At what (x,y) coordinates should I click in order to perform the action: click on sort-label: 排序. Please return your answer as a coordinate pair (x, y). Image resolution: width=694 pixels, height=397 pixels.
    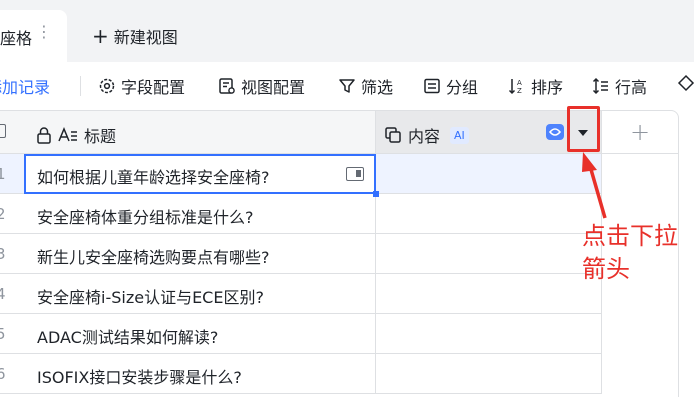
    Looking at the image, I should click on (547, 87).